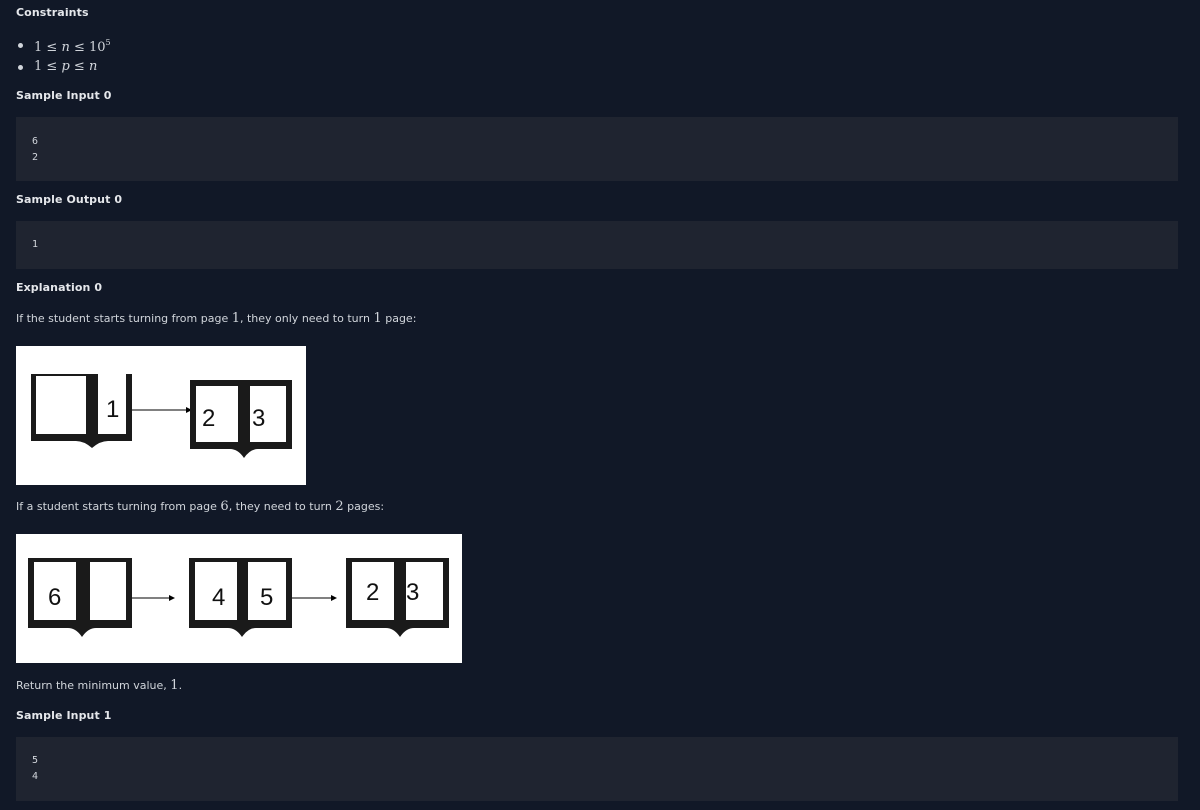 The height and width of the screenshot is (810, 1200). I want to click on code-line: 1, so click(35, 244).